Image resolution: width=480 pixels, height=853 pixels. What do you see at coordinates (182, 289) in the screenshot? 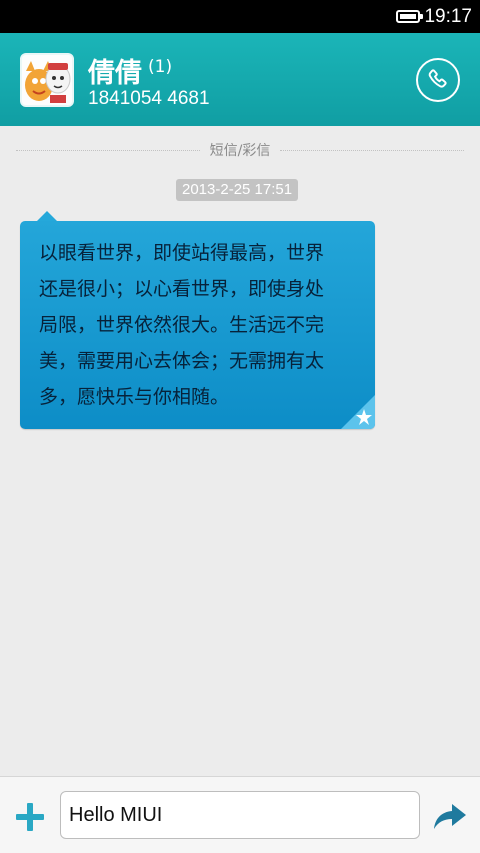
I see `message-line: 还是很小；以心看世界，即使身处` at bounding box center [182, 289].